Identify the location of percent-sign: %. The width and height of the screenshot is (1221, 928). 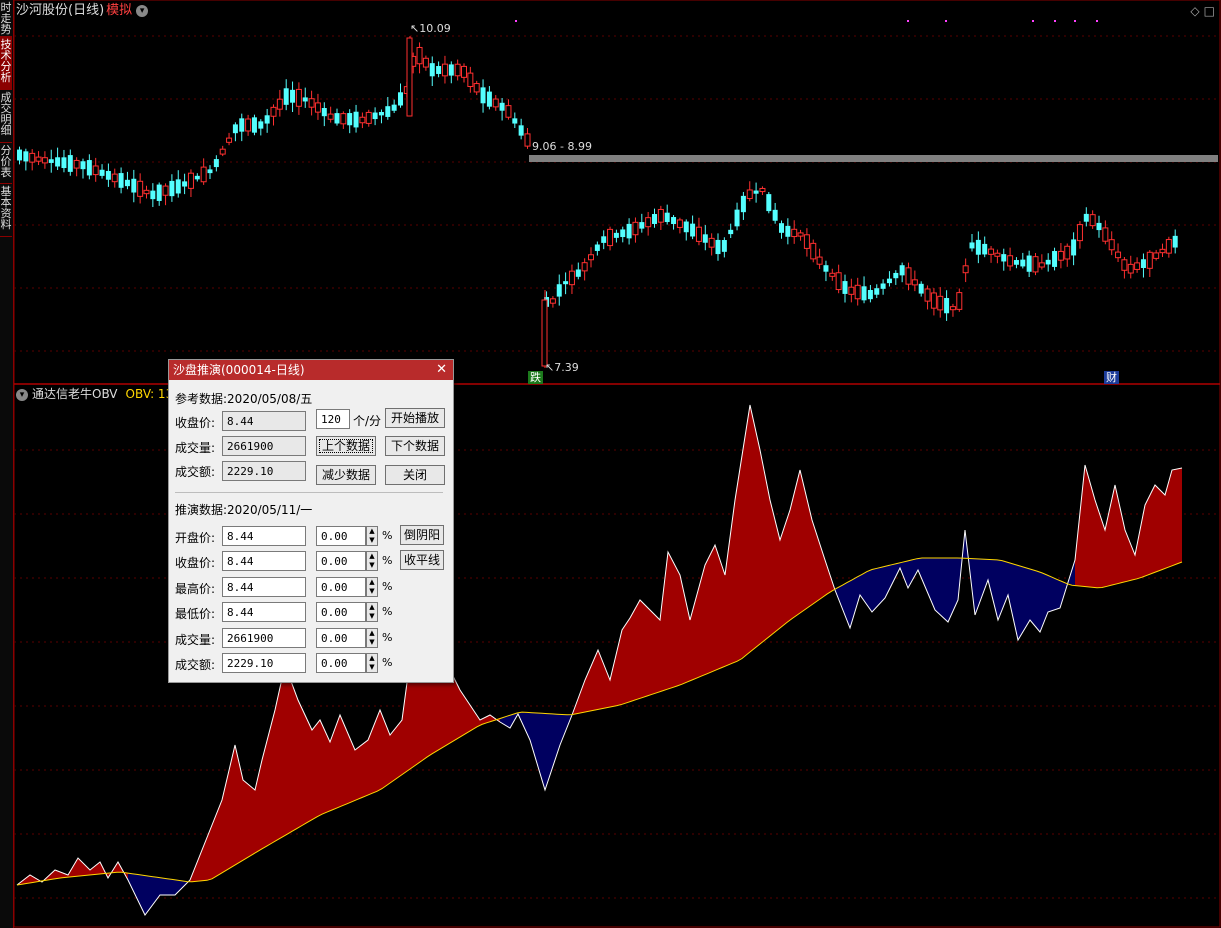
(387, 535).